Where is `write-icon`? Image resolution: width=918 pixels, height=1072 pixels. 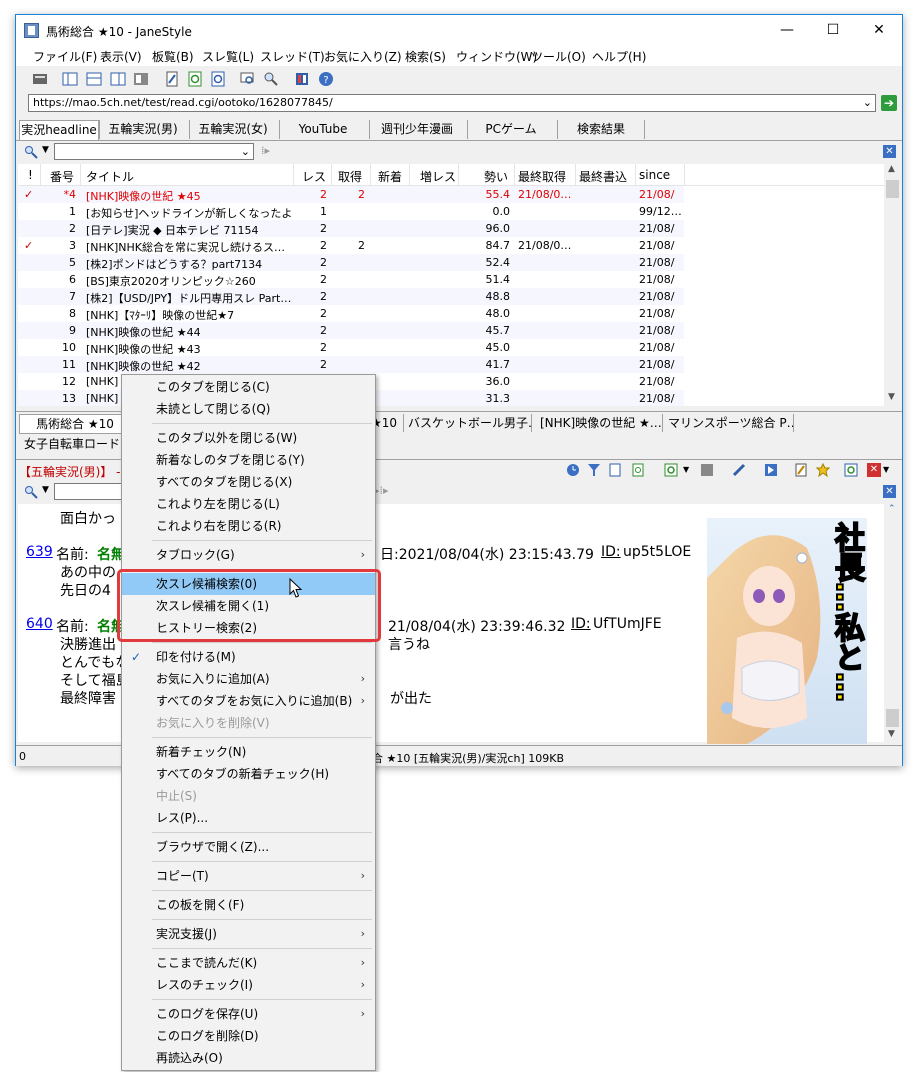
write-icon is located at coordinates (172, 79).